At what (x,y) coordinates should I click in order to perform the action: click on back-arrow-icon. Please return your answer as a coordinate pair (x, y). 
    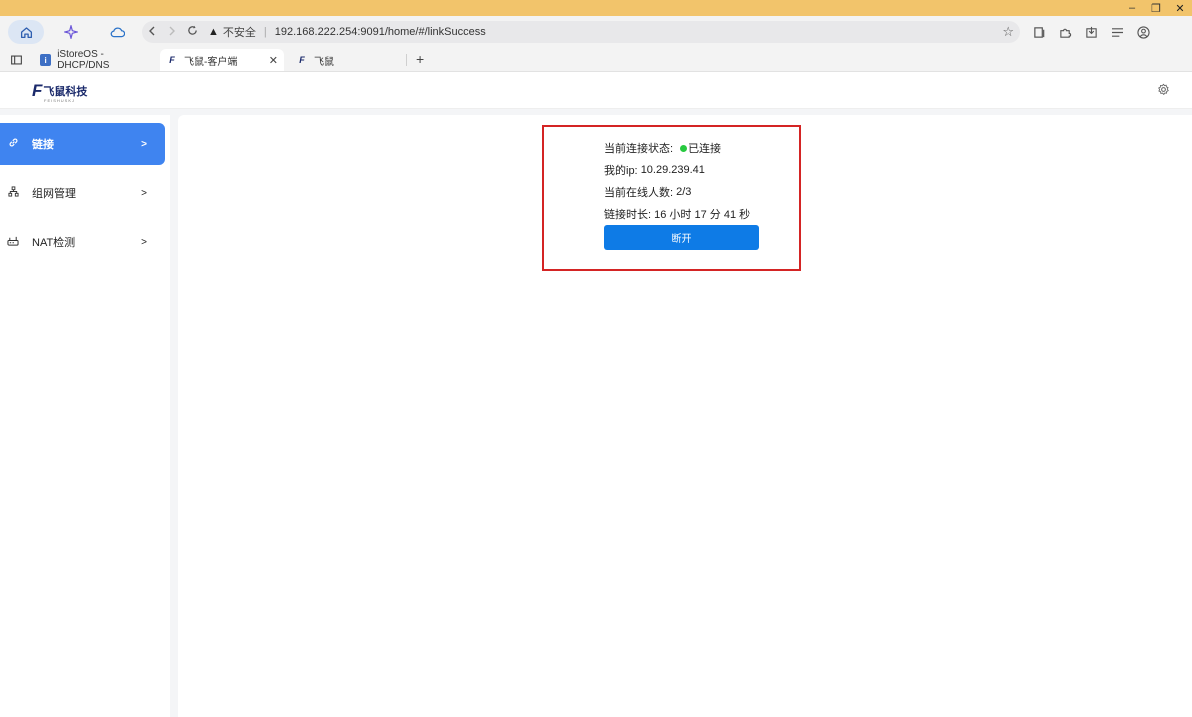
    Looking at the image, I should click on (152, 31).